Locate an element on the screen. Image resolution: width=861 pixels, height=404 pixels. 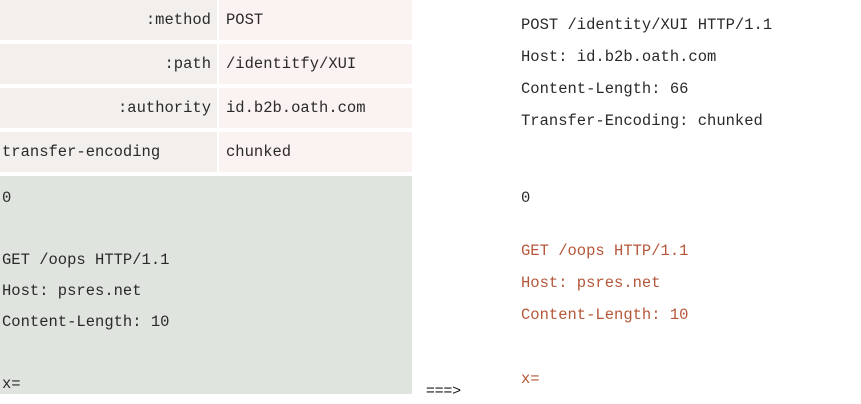
header-row-transfer-encoding: transfer-encoding chunked is located at coordinates (206, 152).